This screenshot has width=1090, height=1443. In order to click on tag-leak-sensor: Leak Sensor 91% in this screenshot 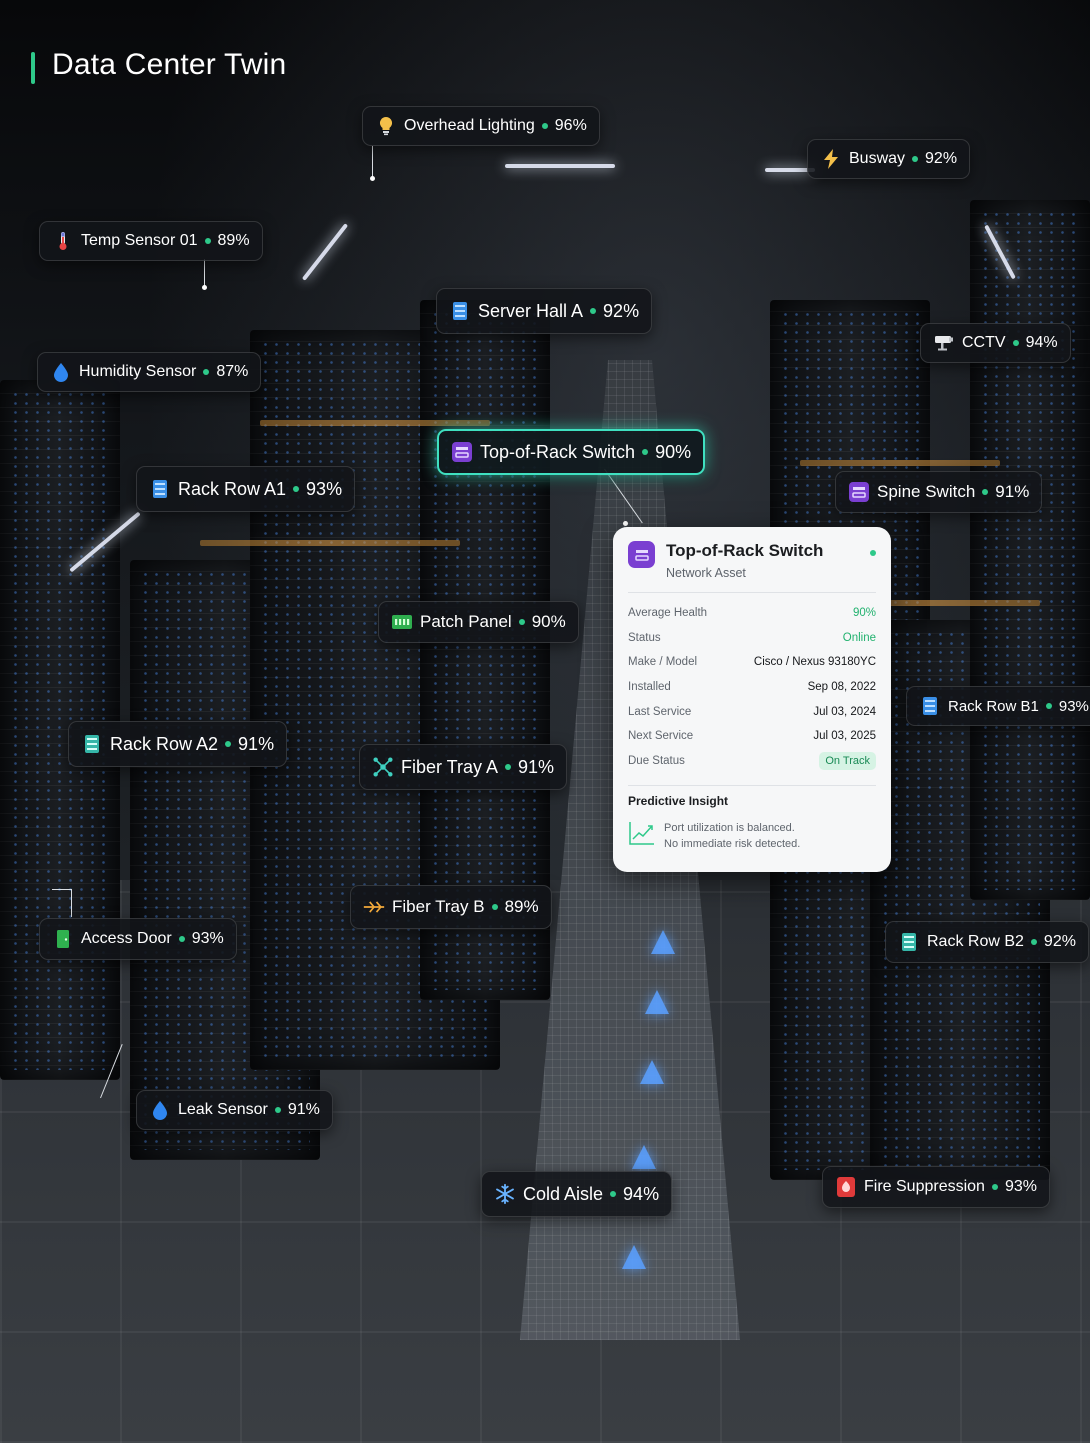, I will do `click(234, 1110)`.